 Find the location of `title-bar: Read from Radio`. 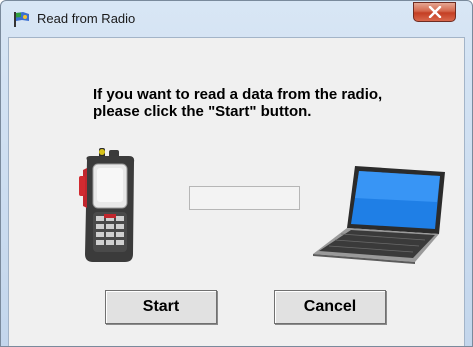

title-bar: Read from Radio is located at coordinates (236, 19).